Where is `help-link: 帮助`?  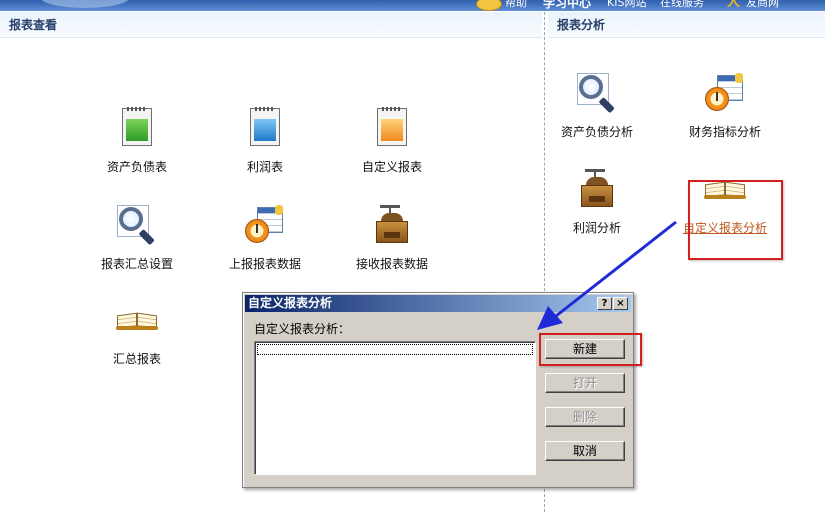 help-link: 帮助 is located at coordinates (516, 5).